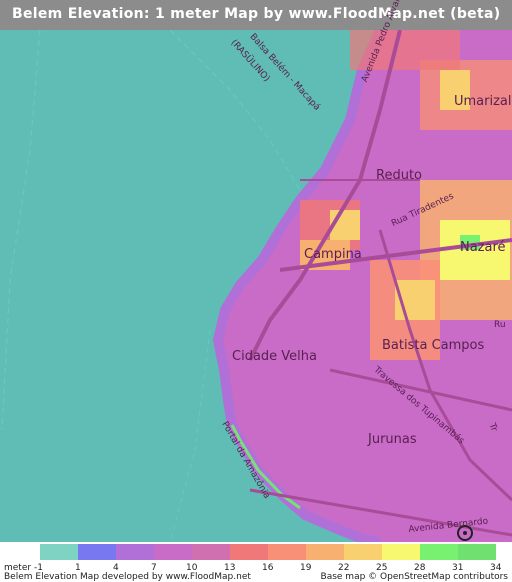 The width and height of the screenshot is (512, 582). Describe the element at coordinates (274, 356) in the screenshot. I see `place-label-cidade-velha: Cidade Velha` at that location.